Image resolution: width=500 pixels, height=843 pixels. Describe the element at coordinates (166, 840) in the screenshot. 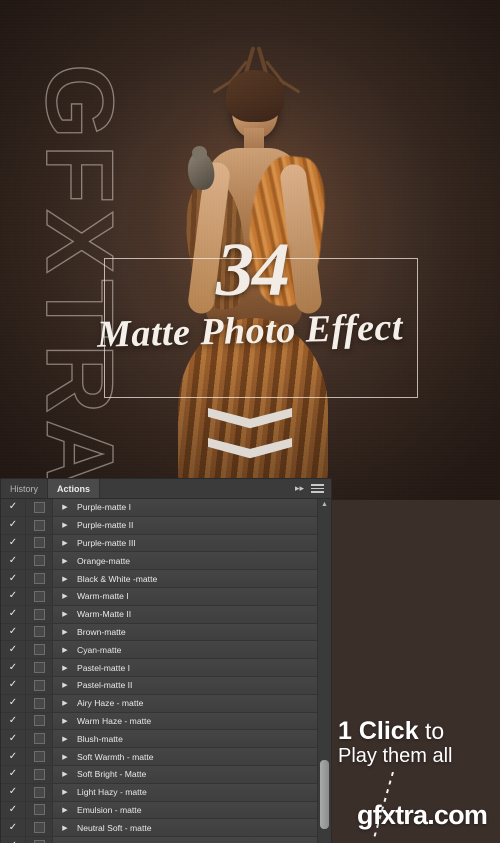

I see `action-row: ✓▶Brighten - matte` at that location.